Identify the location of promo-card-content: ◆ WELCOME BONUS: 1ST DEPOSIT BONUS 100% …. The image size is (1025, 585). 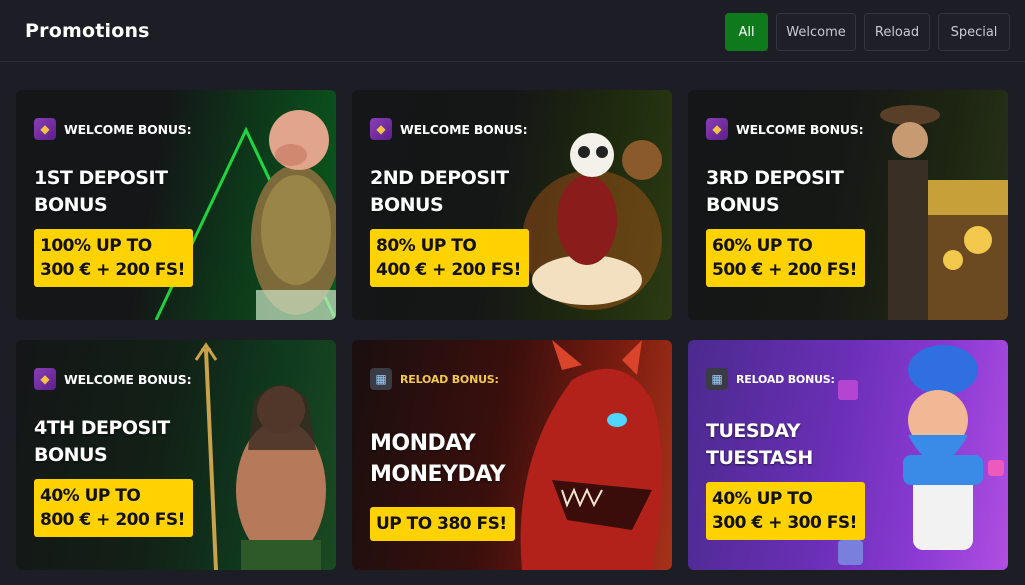
(124, 205).